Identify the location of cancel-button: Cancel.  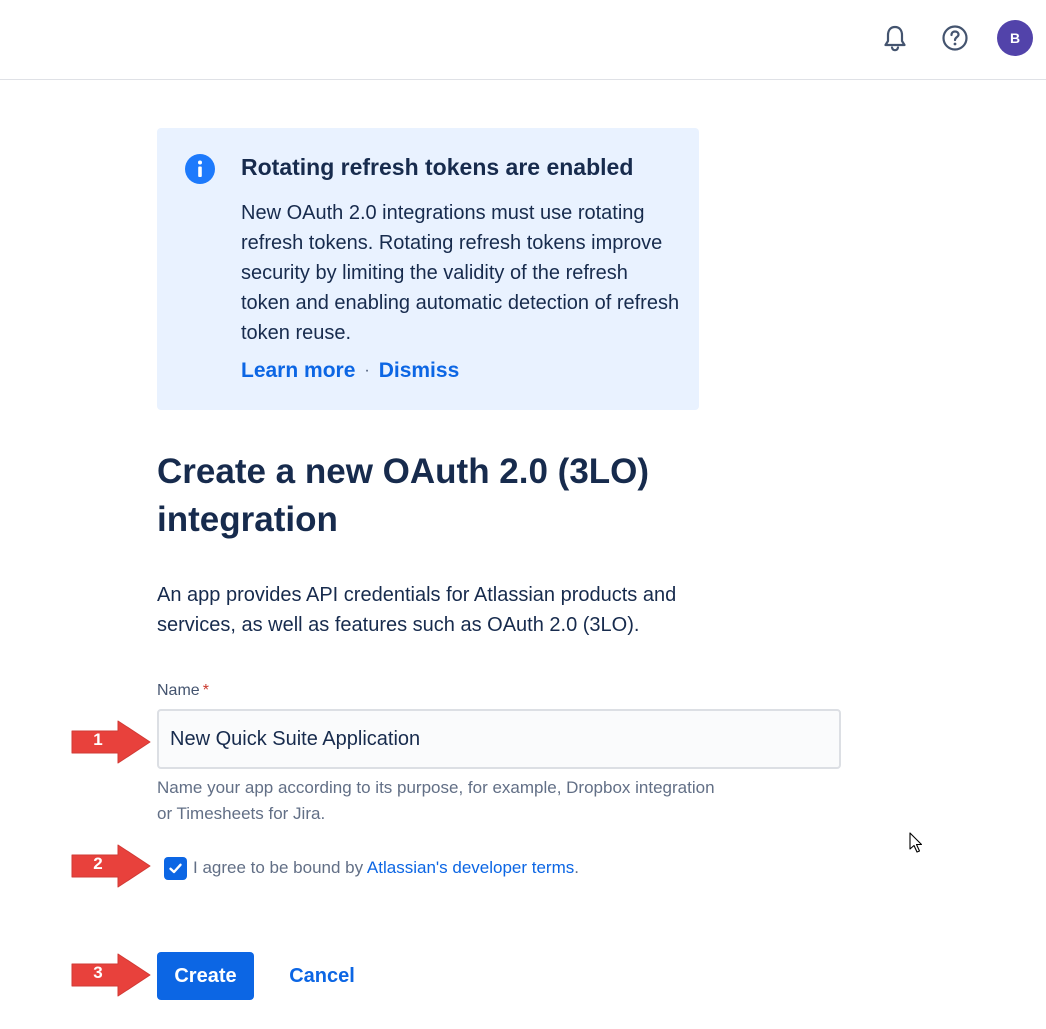
(322, 976).